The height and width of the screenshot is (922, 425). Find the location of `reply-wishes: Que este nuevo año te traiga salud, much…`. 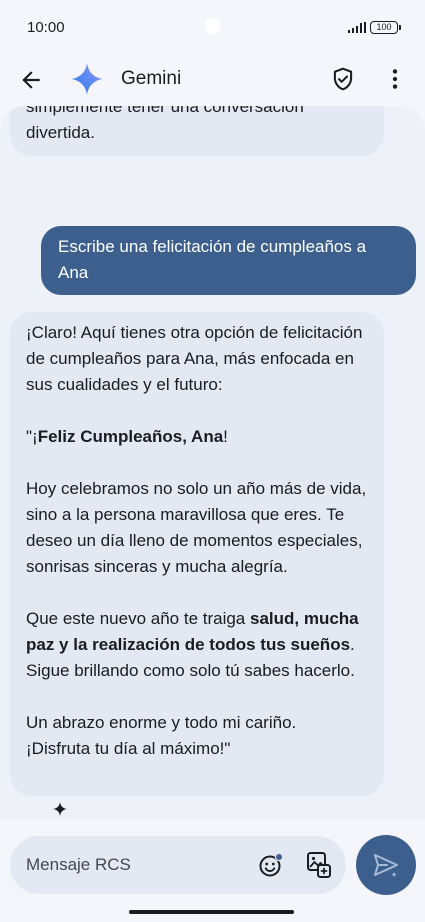

reply-wishes: Que este nuevo año te traiga salud, much… is located at coordinates (192, 644).